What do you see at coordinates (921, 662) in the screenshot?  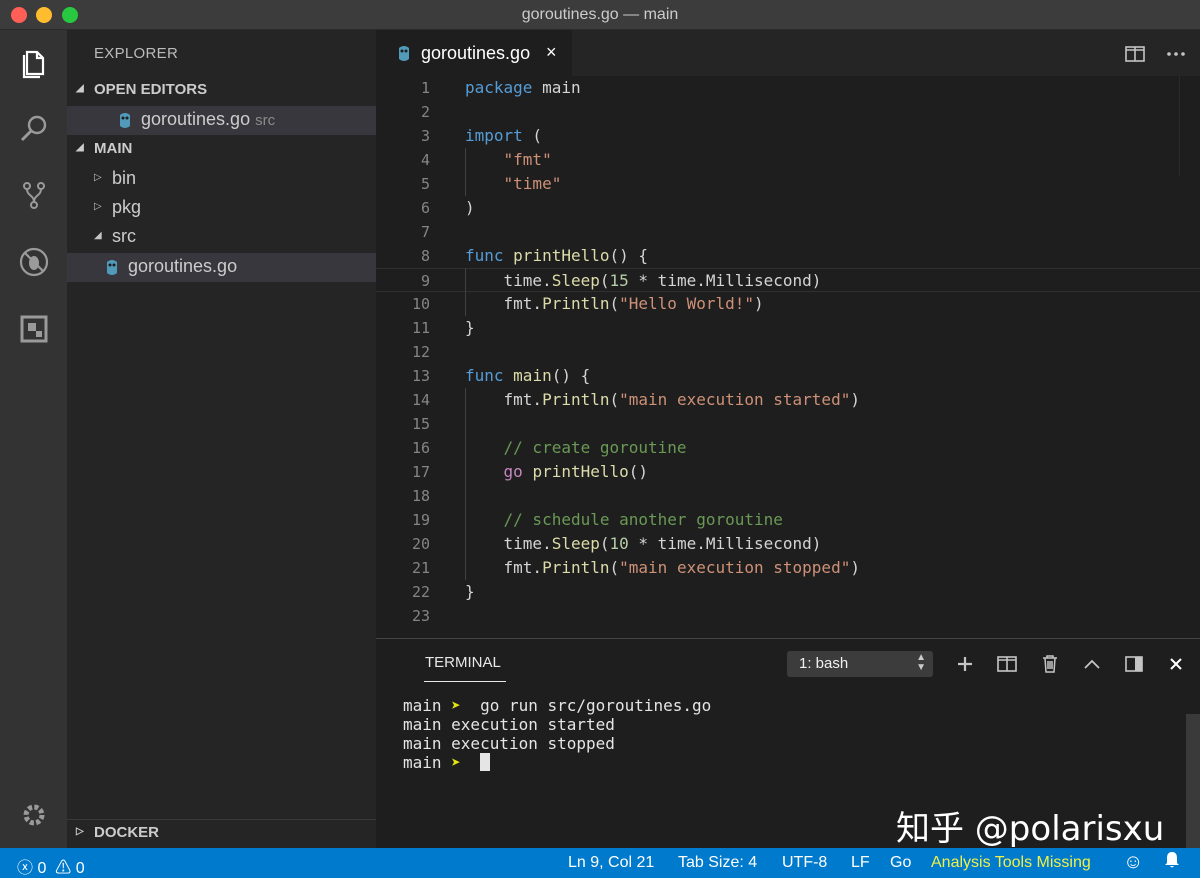 I see `select-caret-icon: ▲ ▼` at bounding box center [921, 662].